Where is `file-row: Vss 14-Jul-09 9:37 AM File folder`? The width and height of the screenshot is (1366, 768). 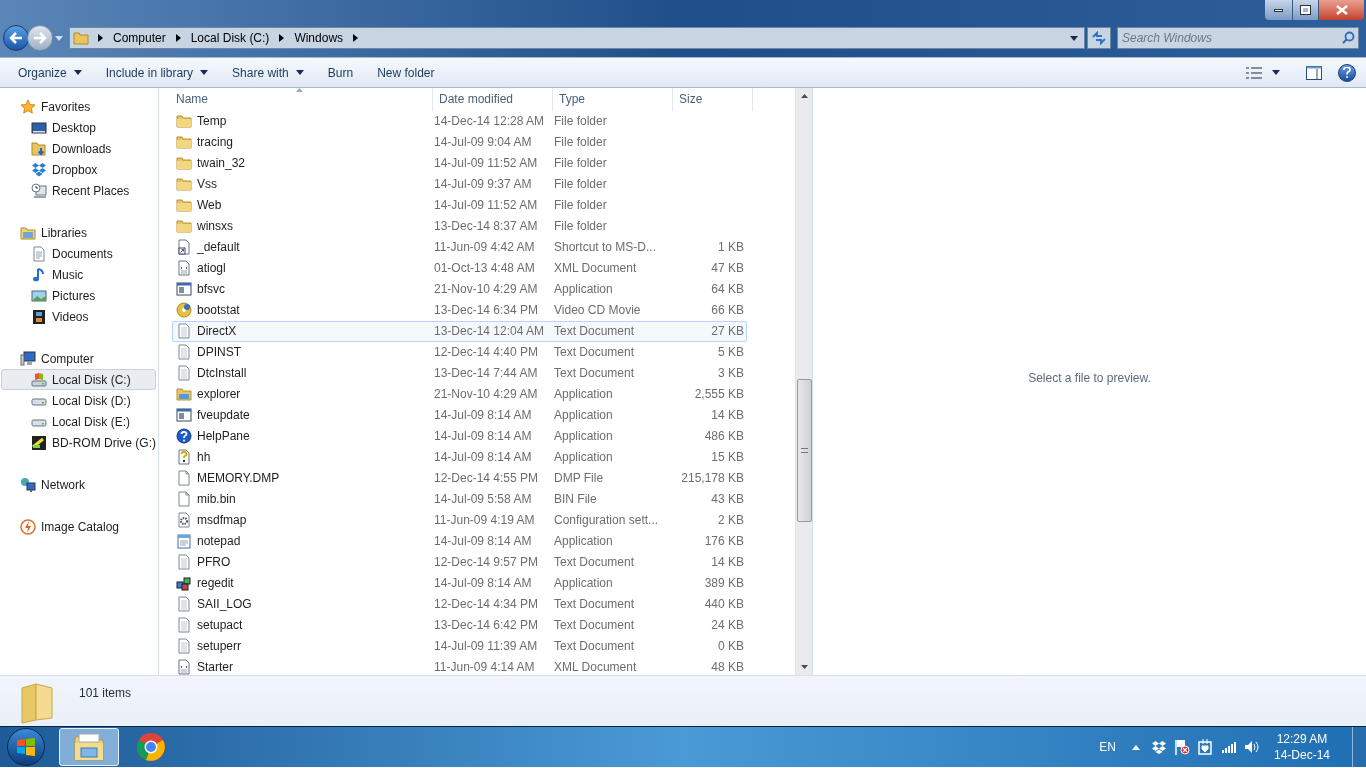
file-row: Vss 14-Jul-09 9:37 AM File folder is located at coordinates (459, 184).